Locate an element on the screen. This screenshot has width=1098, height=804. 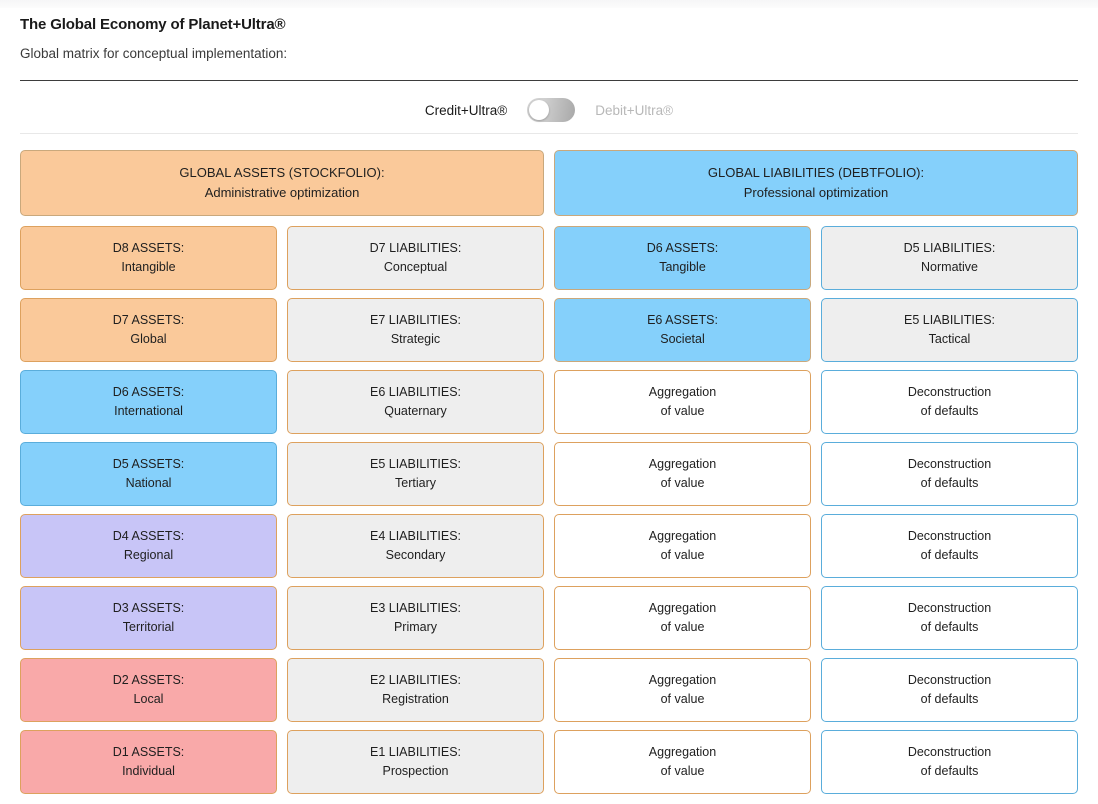
cell-line2: Quaternary is located at coordinates (415, 411).